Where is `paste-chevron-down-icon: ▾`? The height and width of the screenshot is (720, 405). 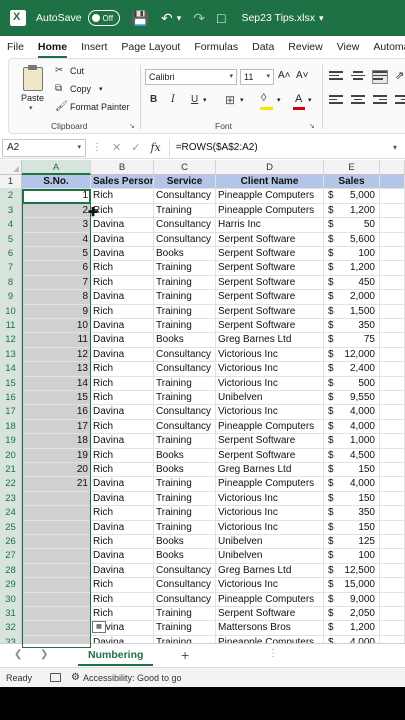
paste-chevron-down-icon: ▾ is located at coordinates (31, 108).